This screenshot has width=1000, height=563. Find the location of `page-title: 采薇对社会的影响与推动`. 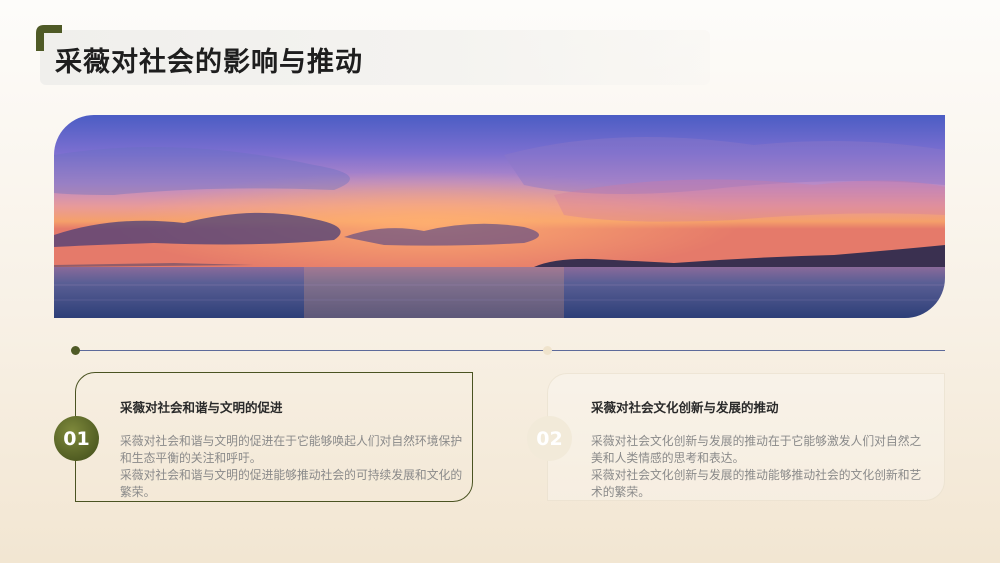

page-title: 采薇对社会的影响与推动 is located at coordinates (209, 62).